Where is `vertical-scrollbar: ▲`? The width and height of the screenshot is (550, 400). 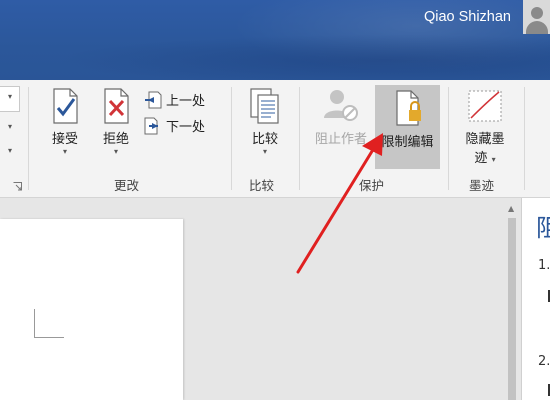
vertical-scrollbar: ▲ is located at coordinates (512, 299).